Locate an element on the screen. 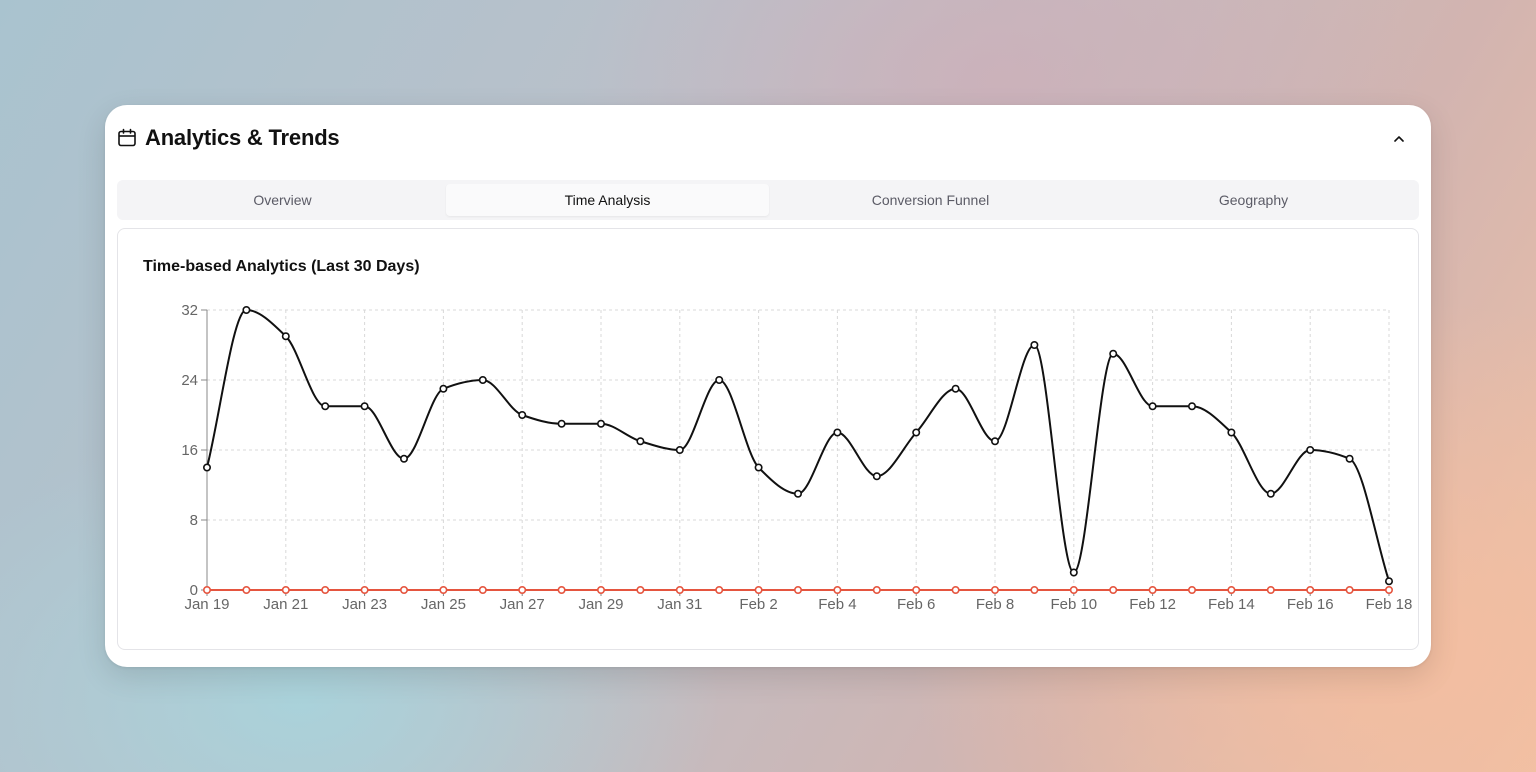  tab-overview: Overview is located at coordinates (282, 200).